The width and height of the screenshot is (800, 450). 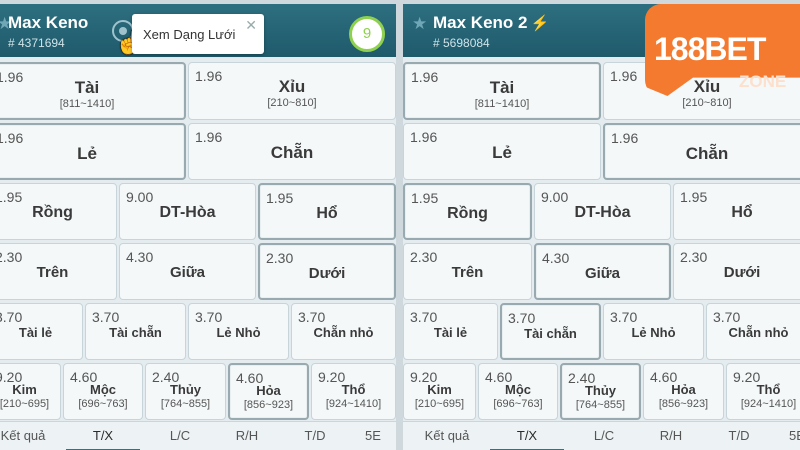 I want to click on odds-value: 2.30, so click(x=694, y=257).